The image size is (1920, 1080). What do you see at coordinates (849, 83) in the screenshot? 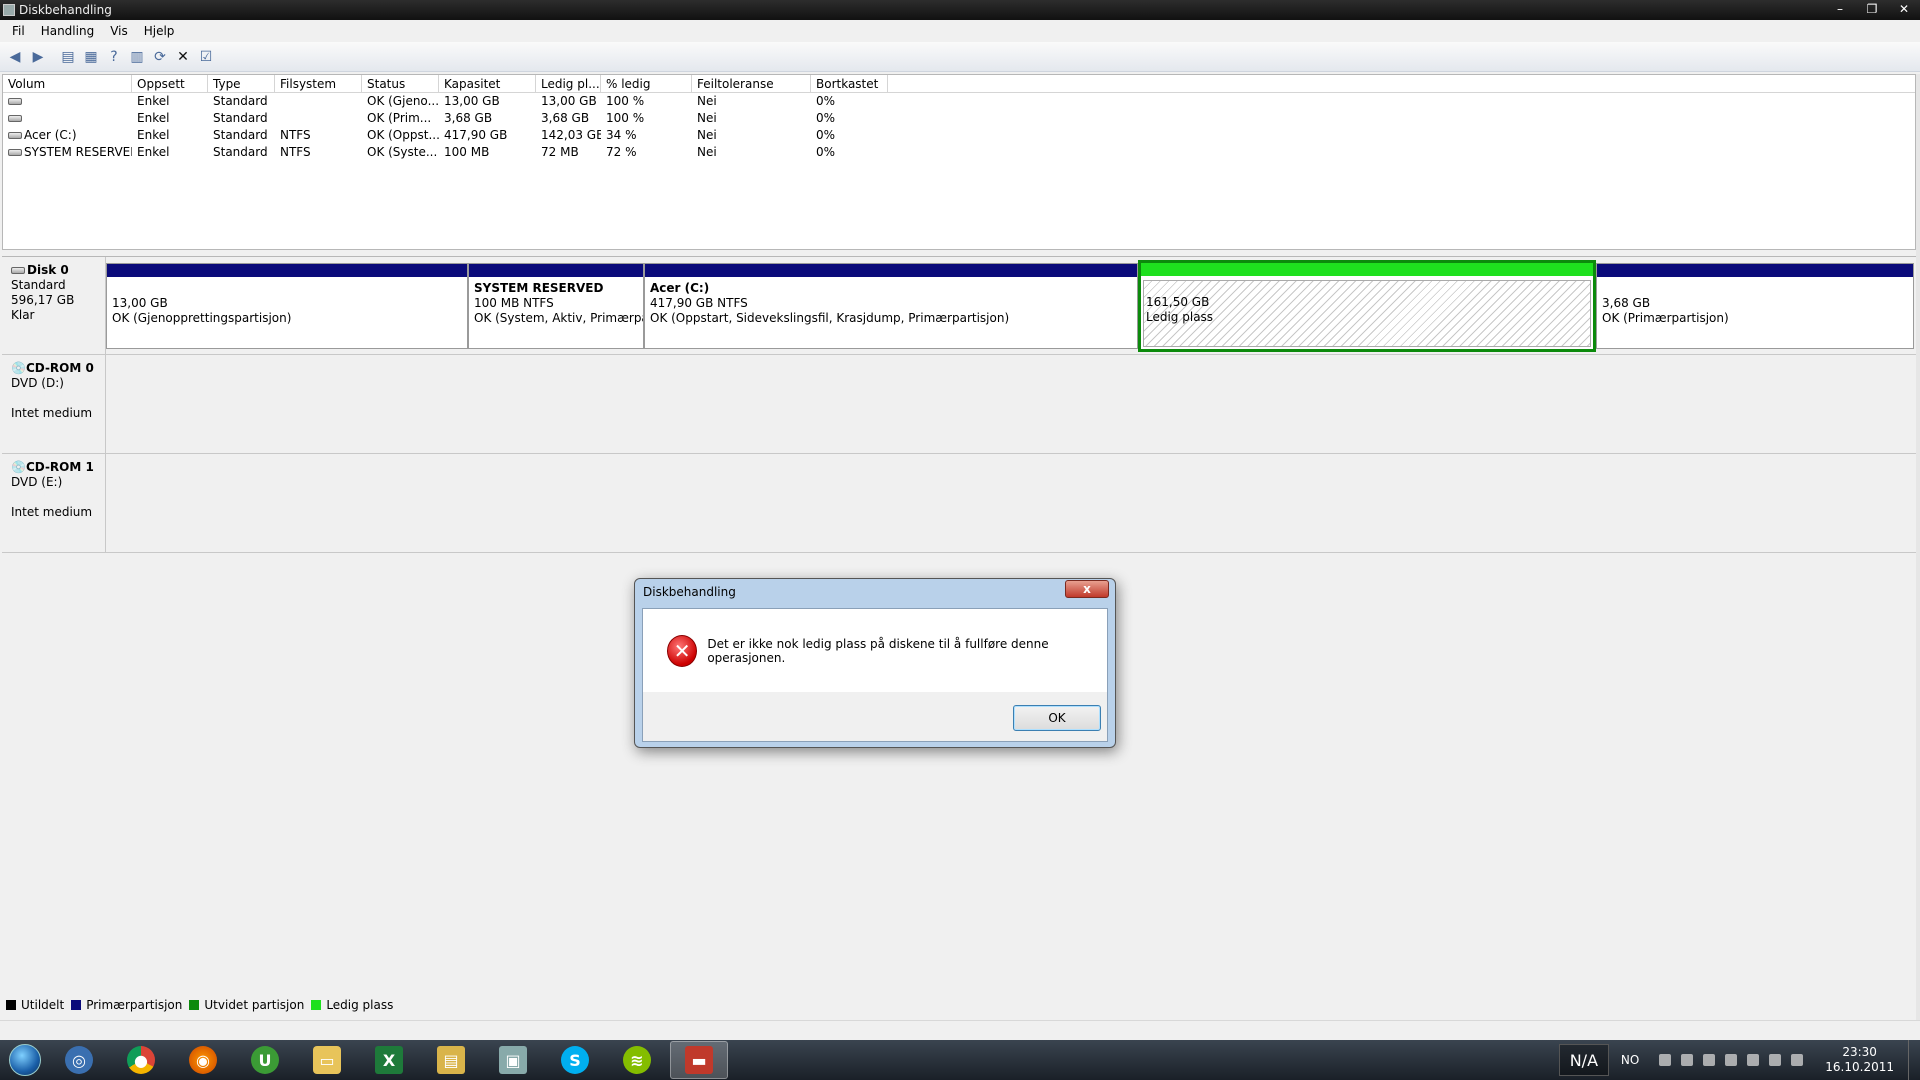
I see `col-header-bortkastet: Bortkastet` at bounding box center [849, 83].